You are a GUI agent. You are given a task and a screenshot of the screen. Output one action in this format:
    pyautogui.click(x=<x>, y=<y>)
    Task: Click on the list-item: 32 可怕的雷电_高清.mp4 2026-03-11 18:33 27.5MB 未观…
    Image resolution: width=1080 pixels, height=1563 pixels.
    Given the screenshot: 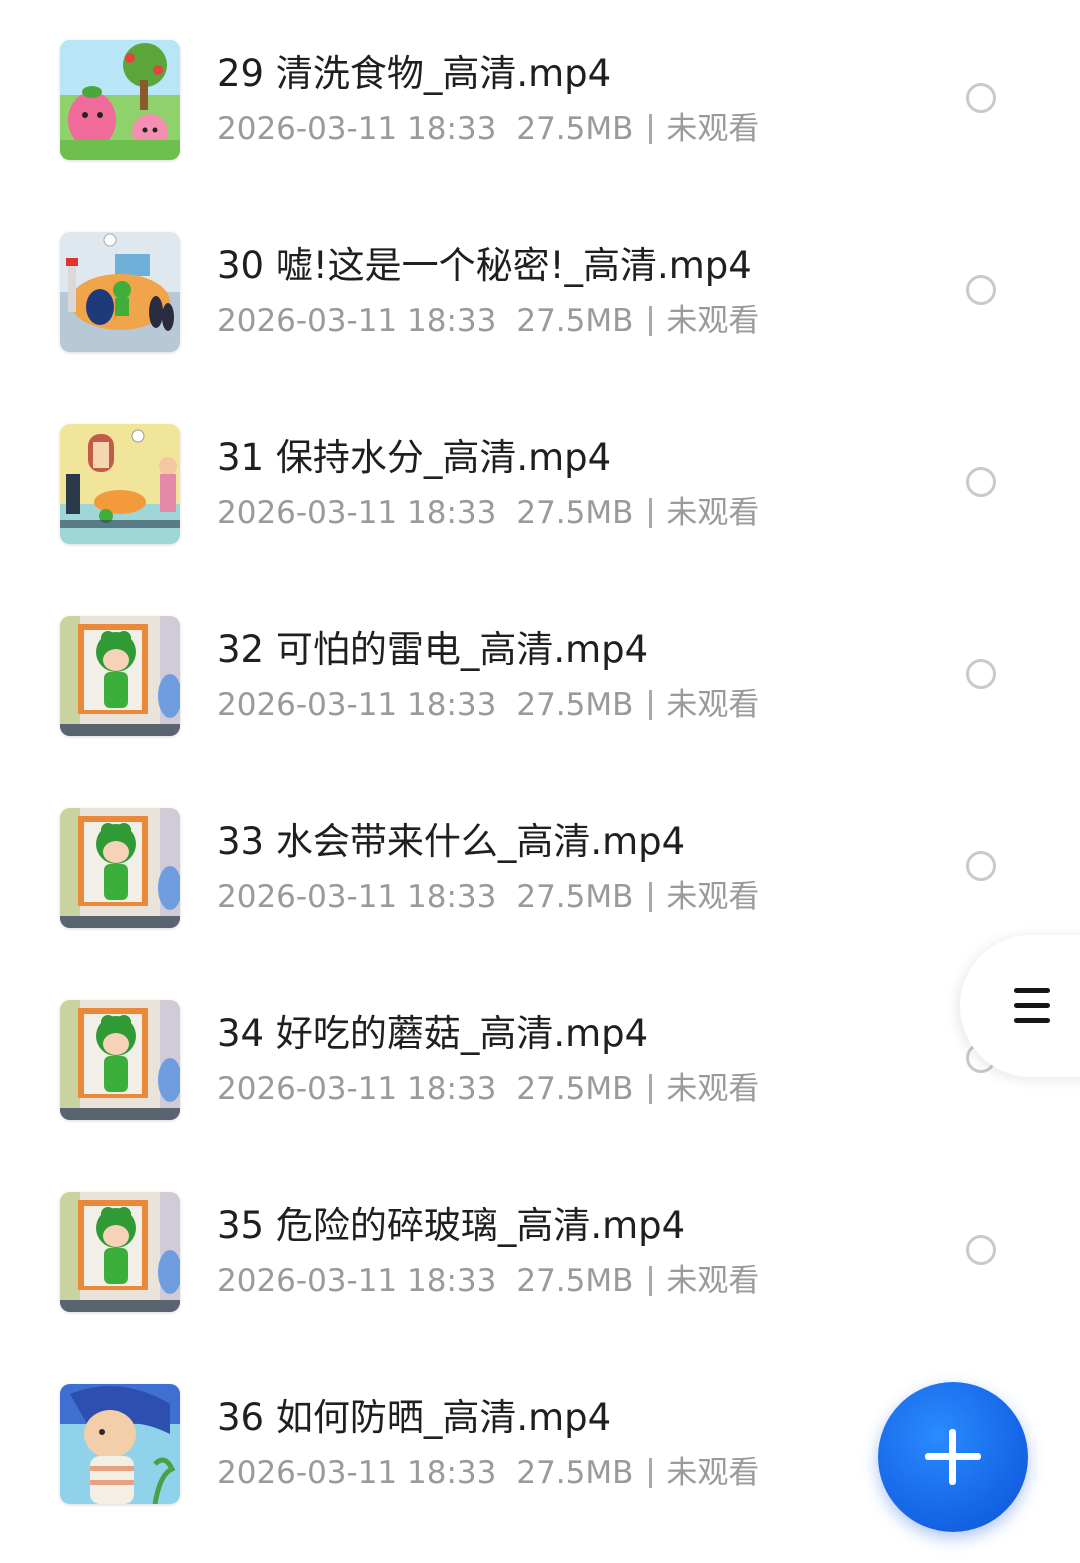 What is the action you would take?
    pyautogui.click(x=540, y=672)
    